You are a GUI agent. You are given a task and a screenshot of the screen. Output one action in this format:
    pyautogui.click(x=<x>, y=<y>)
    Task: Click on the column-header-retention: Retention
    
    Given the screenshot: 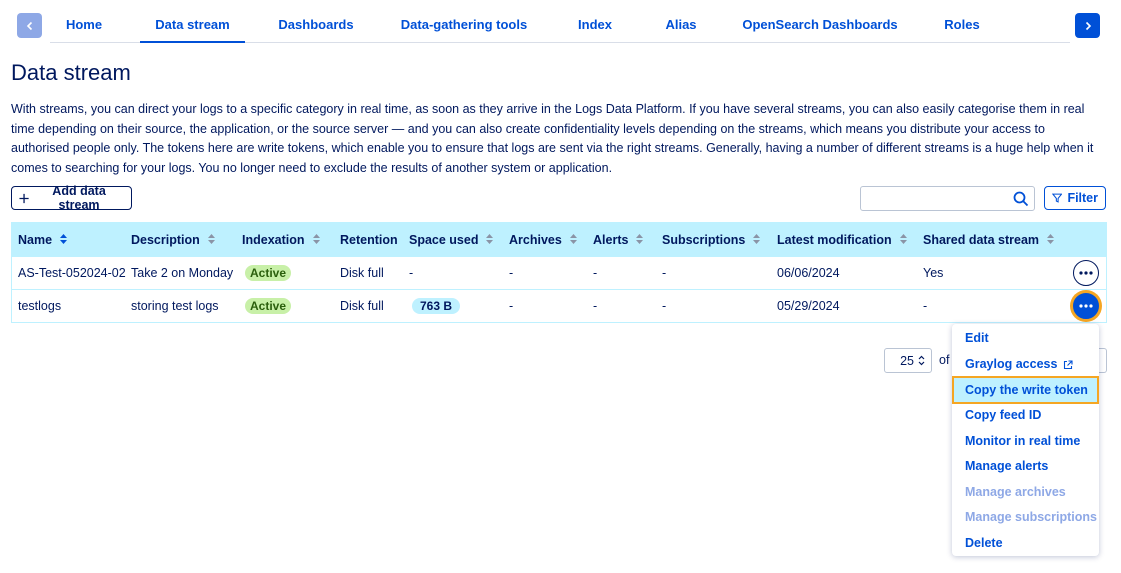 What is the action you would take?
    pyautogui.click(x=369, y=240)
    